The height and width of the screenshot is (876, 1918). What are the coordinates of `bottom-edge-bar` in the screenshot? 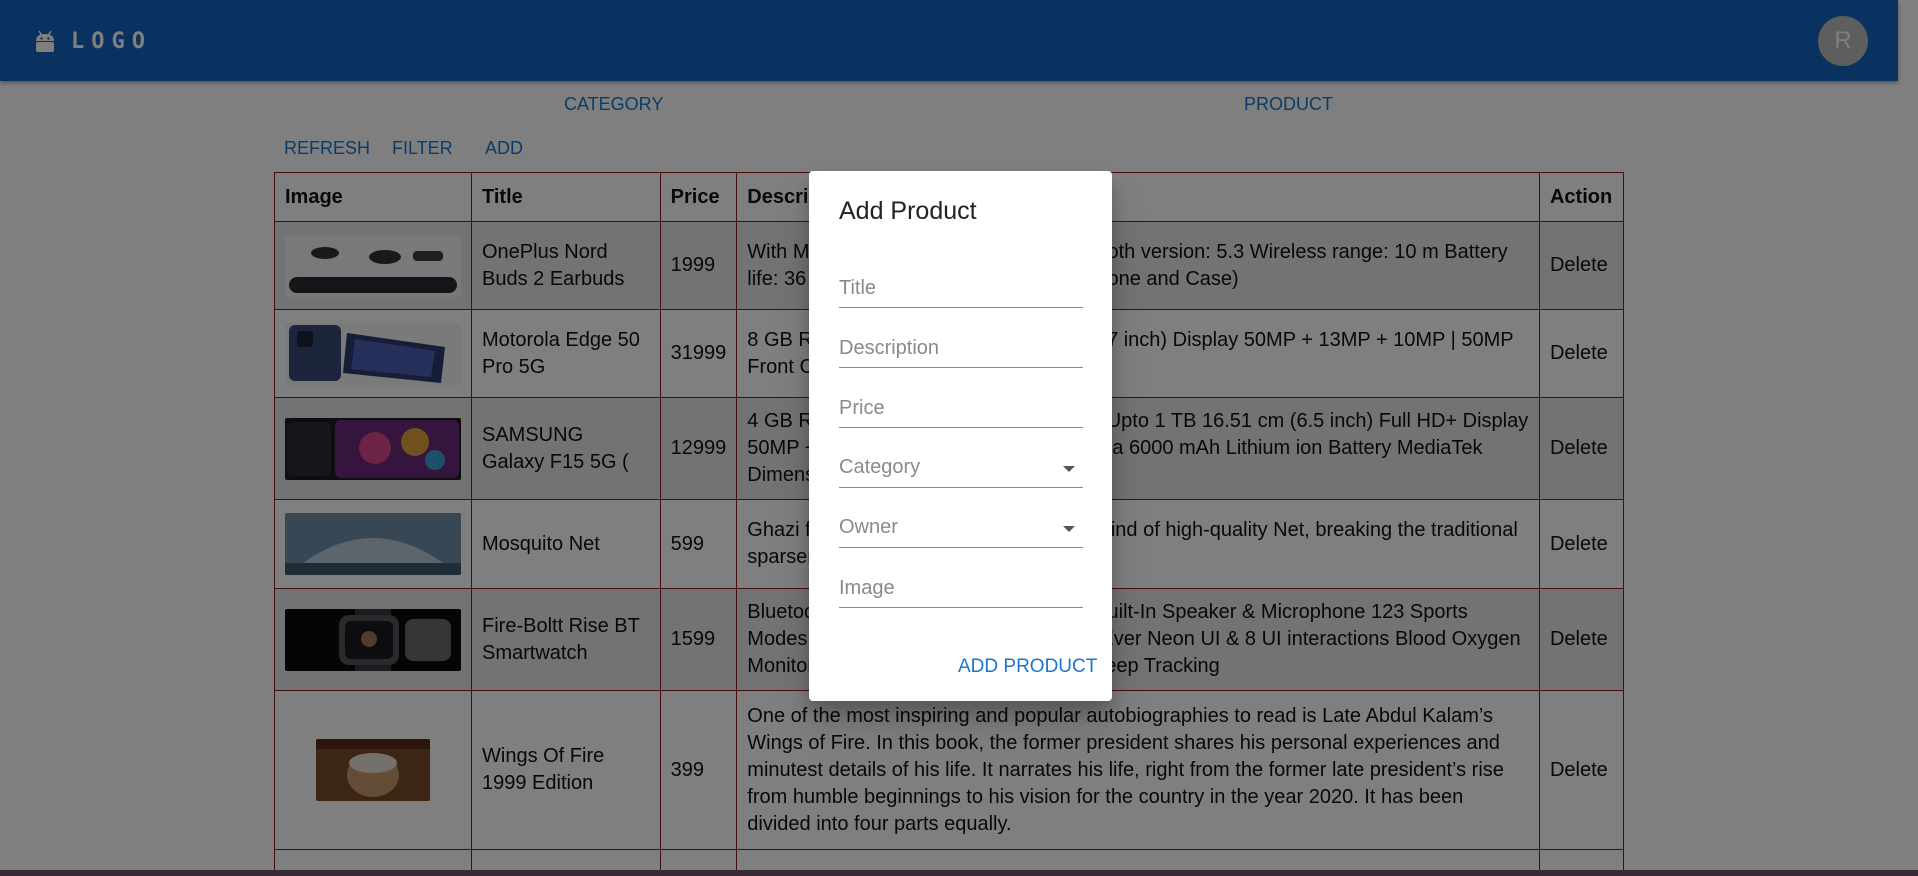 It's located at (959, 873).